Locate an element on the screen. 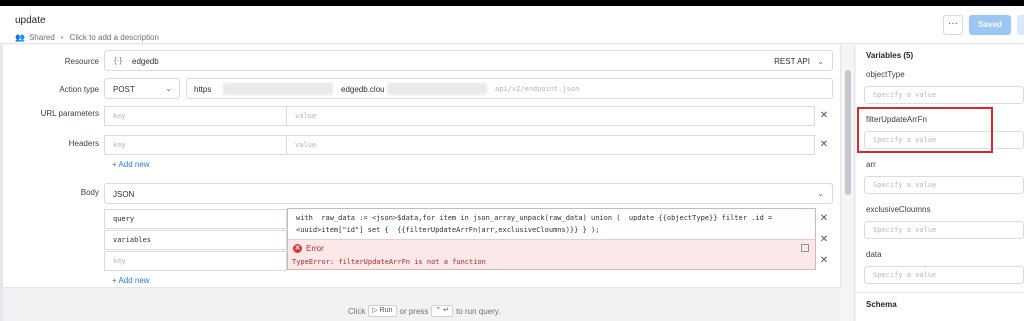 The width and height of the screenshot is (1024, 321). body-add-new-link: + Add new is located at coordinates (131, 280).